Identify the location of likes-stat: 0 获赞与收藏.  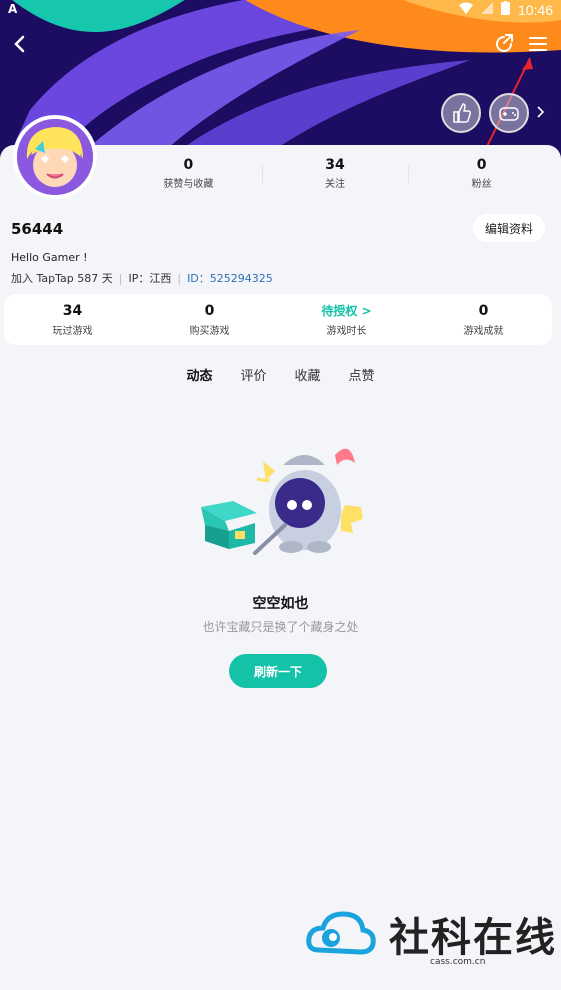
(188, 174).